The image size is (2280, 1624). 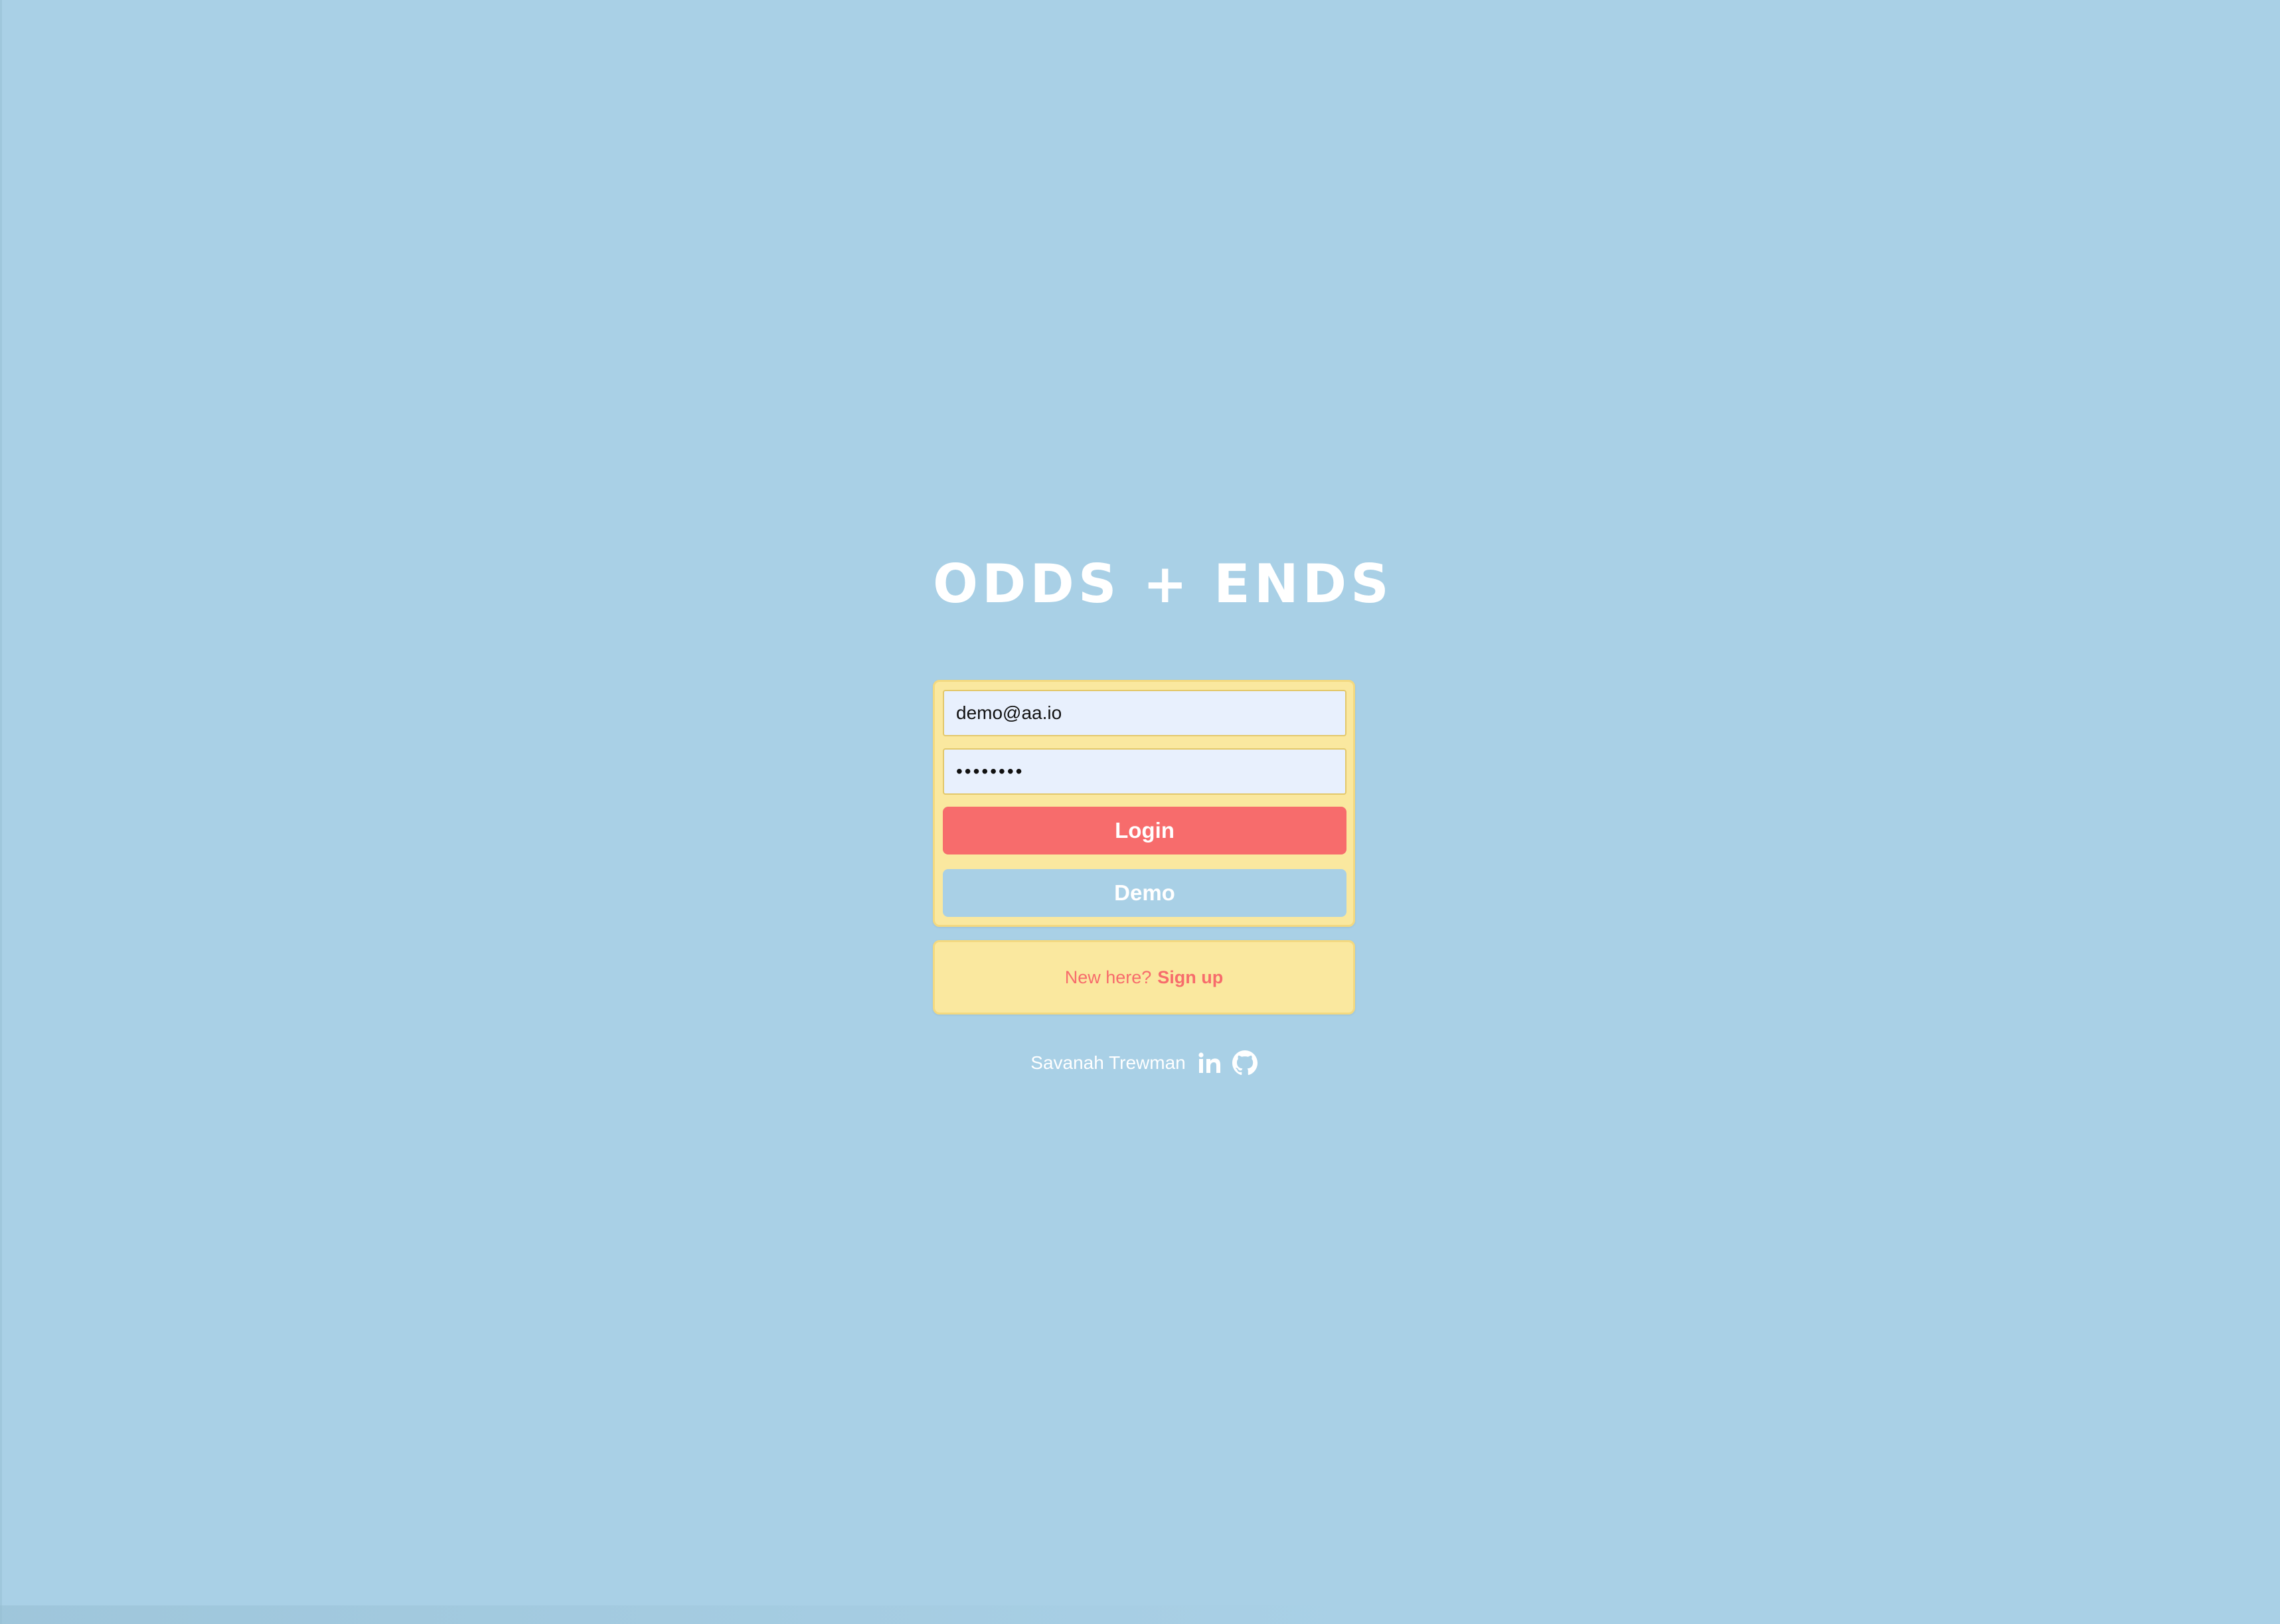 I want to click on footer: Savanah Trewman, so click(x=1144, y=1063).